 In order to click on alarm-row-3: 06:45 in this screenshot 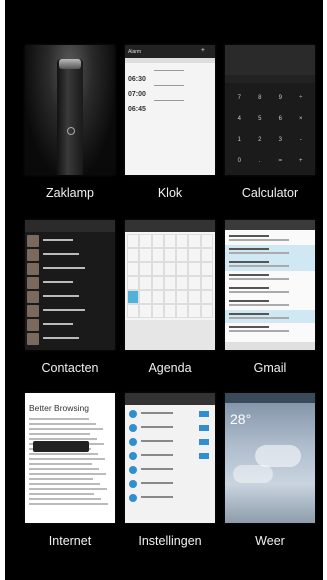, I will do `click(170, 107)`.